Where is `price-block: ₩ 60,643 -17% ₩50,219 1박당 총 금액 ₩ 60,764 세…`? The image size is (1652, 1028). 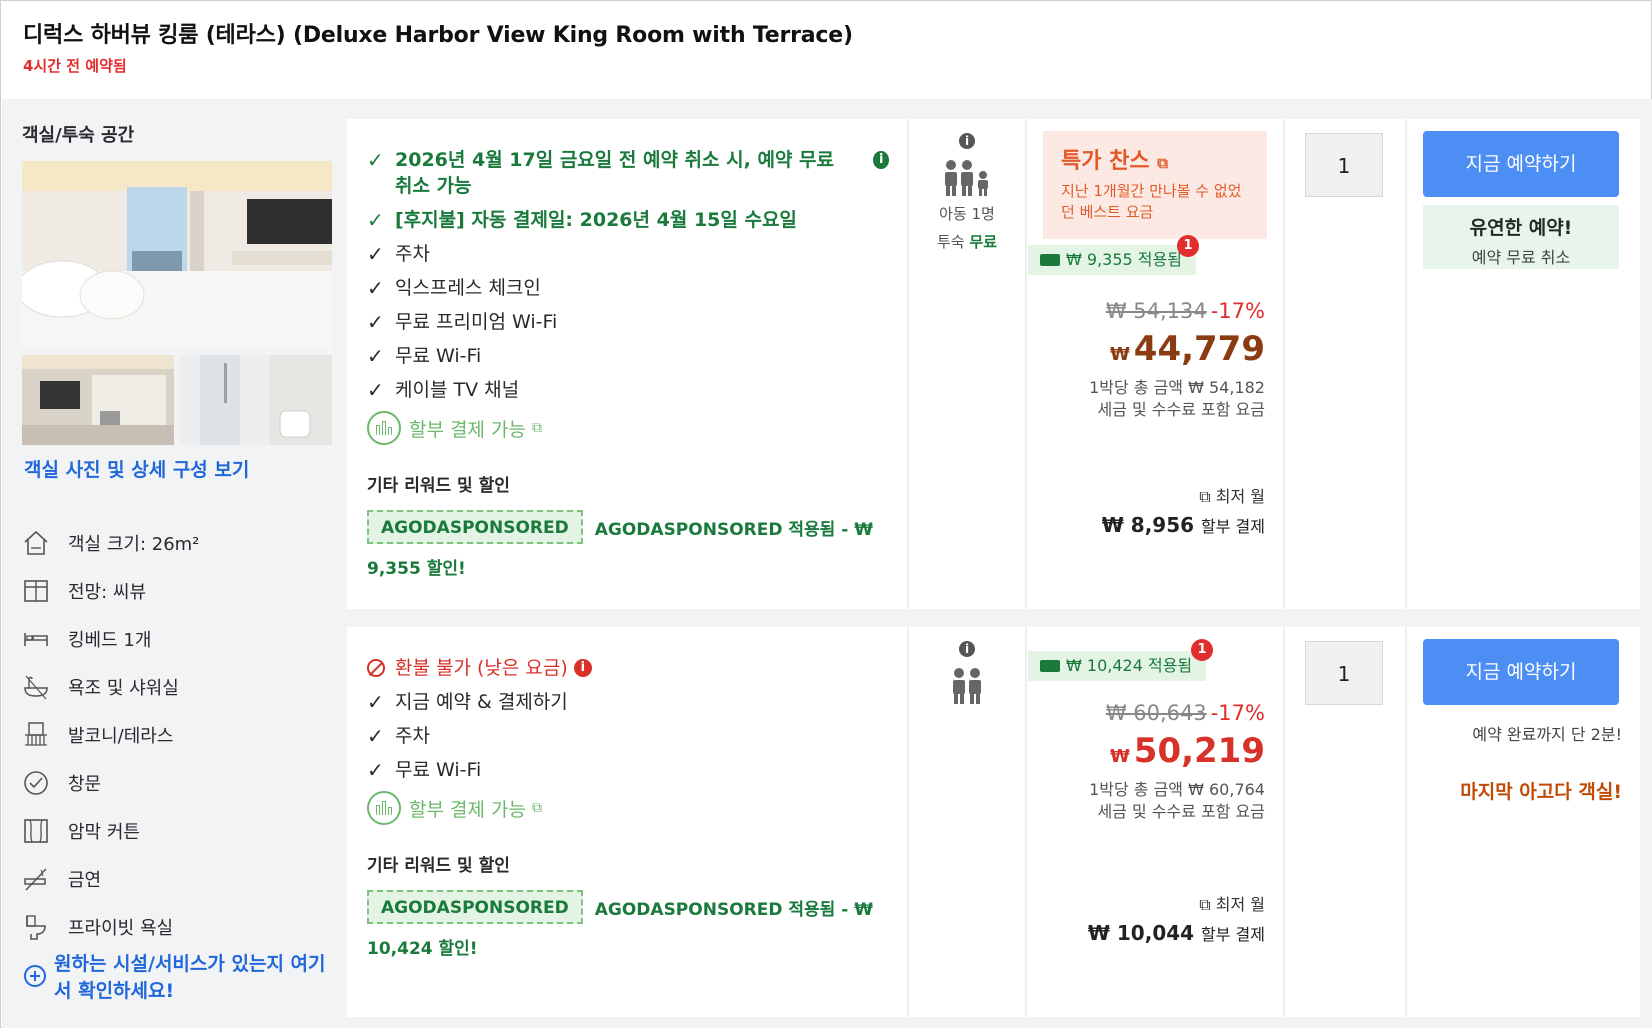 price-block: ₩ 60,643 -17% ₩50,219 1박당 총 금액 ₩ 60,764 세… is located at coordinates (1177, 762).